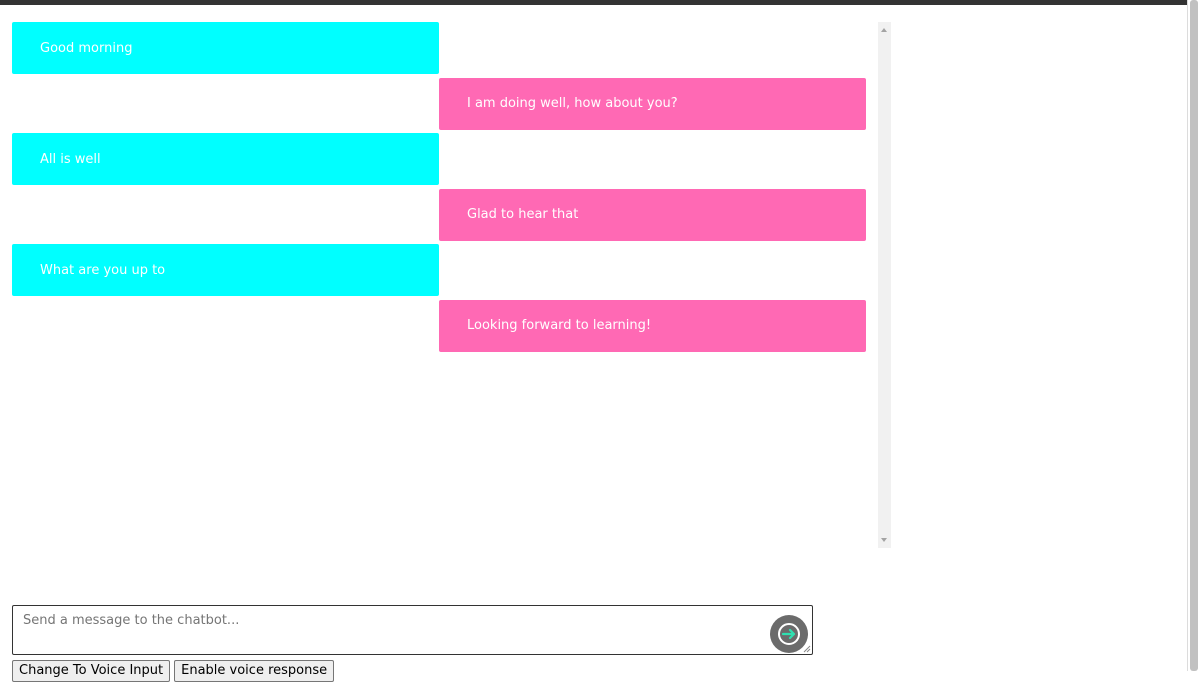 This screenshot has height=682, width=1200. Describe the element at coordinates (103, 270) in the screenshot. I see `message-text: What are you up to` at that location.